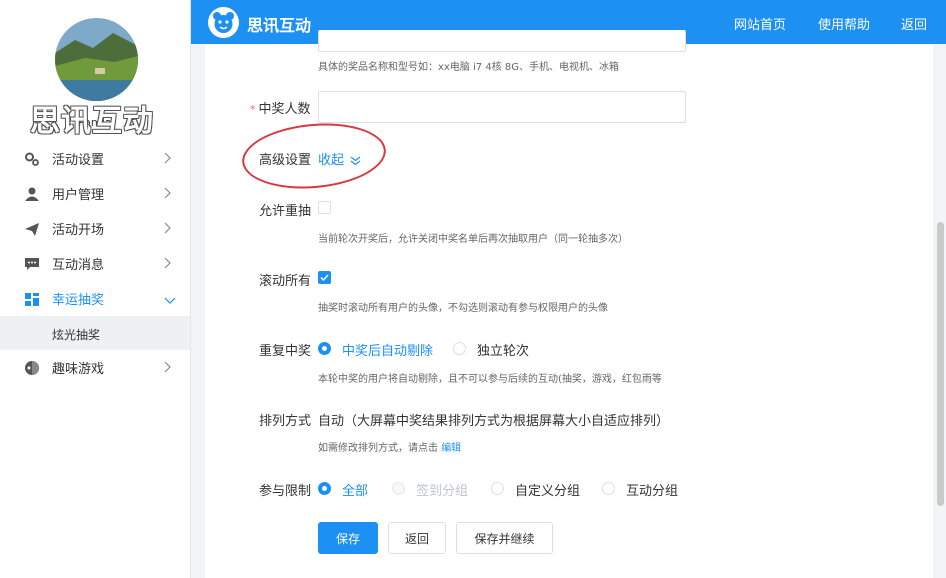  What do you see at coordinates (32, 229) in the screenshot?
I see `paper-plane-icon` at bounding box center [32, 229].